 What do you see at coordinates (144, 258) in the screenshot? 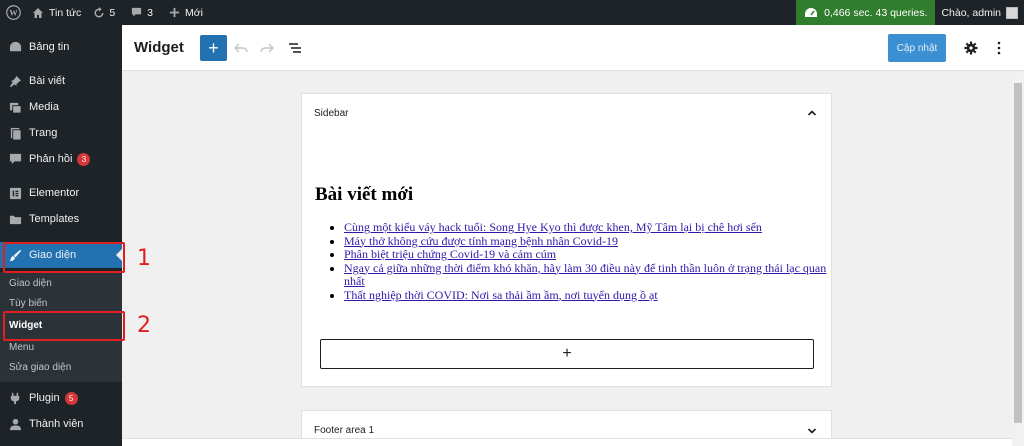
I see `annotation-number-1: 1` at bounding box center [144, 258].